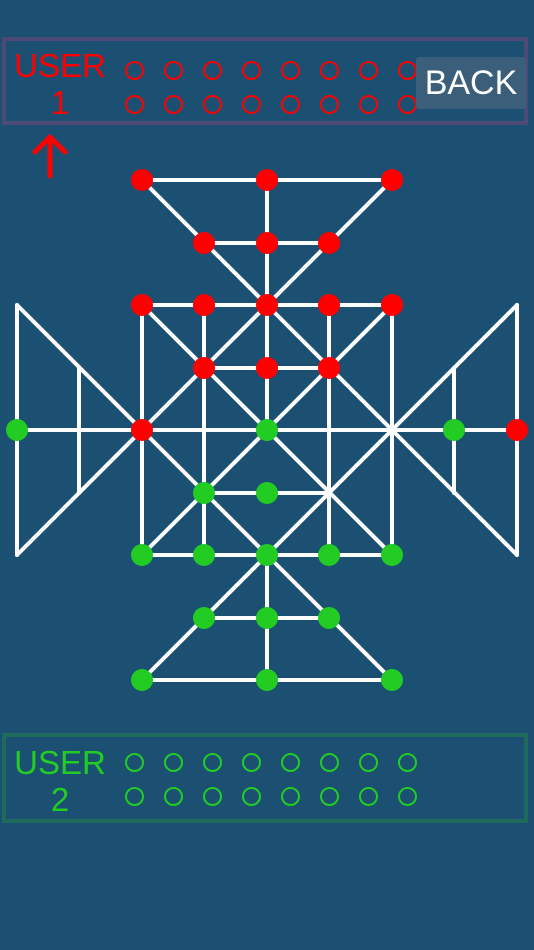 Image resolution: width=534 pixels, height=950 pixels. I want to click on player1-reserve-counters, so click(268, 81).